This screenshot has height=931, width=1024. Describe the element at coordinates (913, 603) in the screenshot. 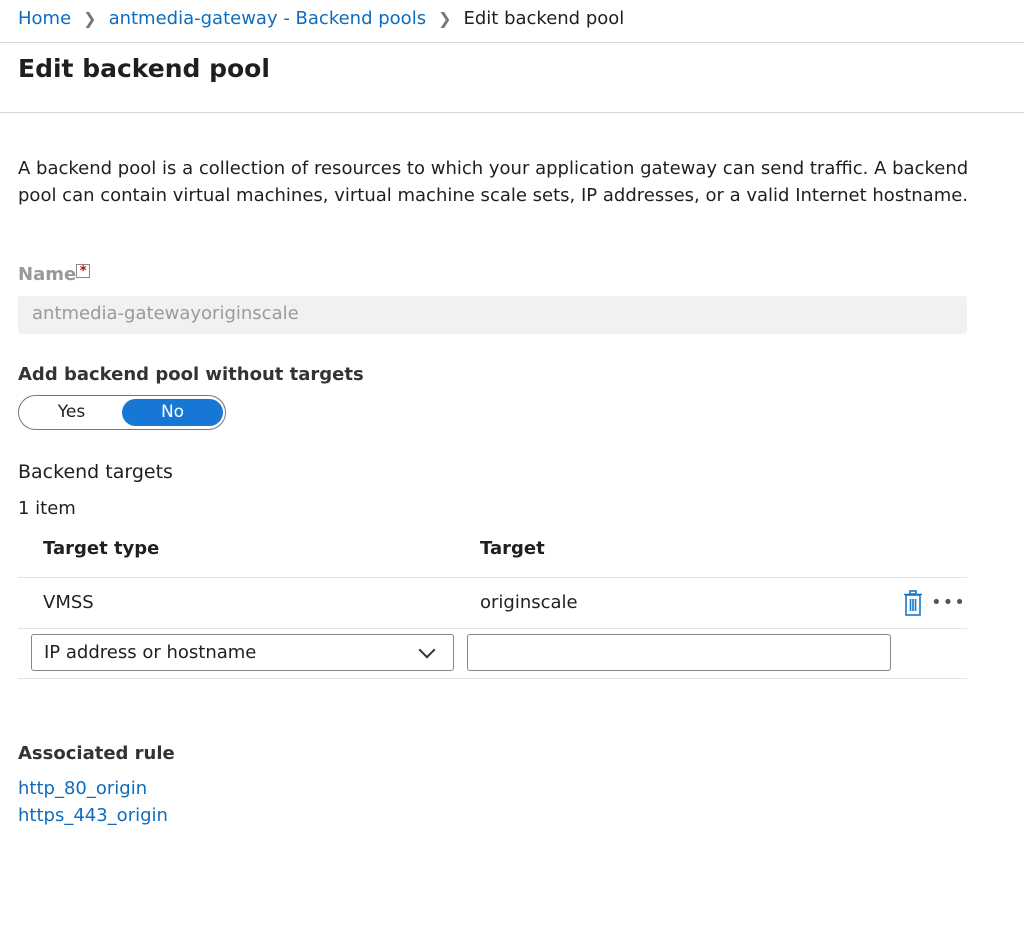

I see `delete-icon` at that location.